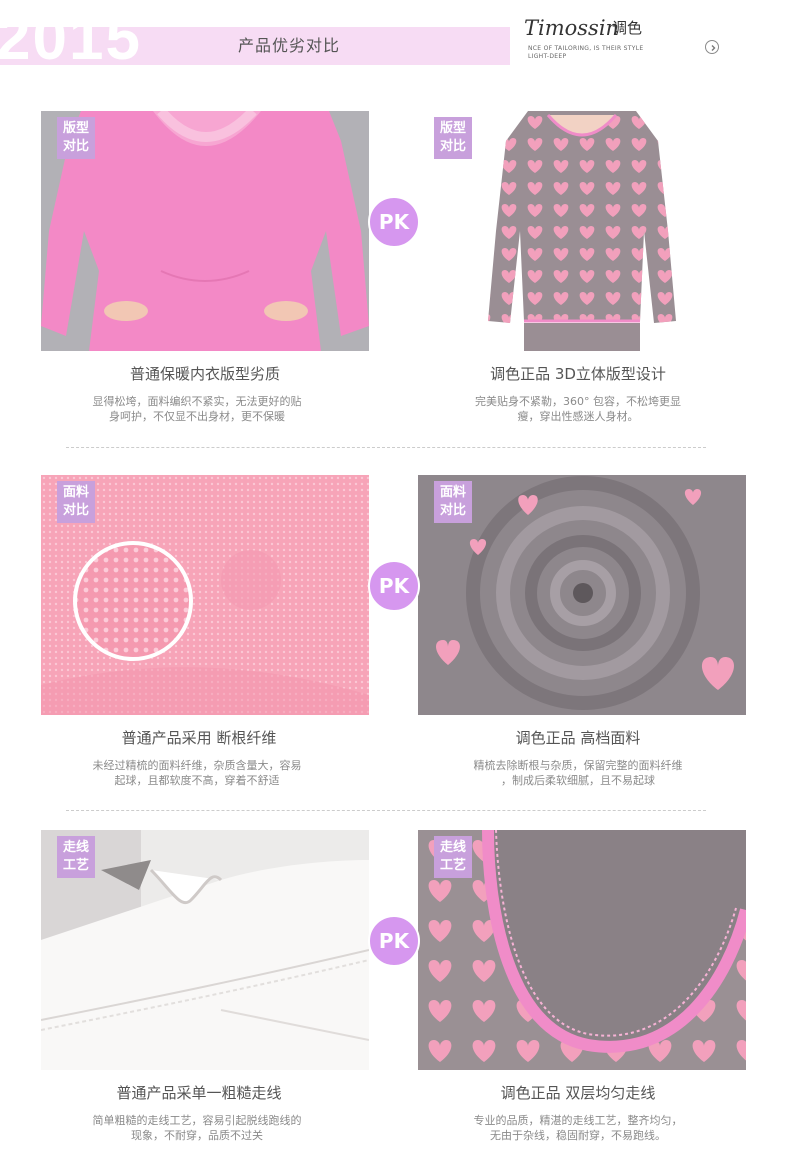 This screenshot has width=790, height=1175. What do you see at coordinates (71, 38) in the screenshot?
I see `header-year: 2015` at bounding box center [71, 38].